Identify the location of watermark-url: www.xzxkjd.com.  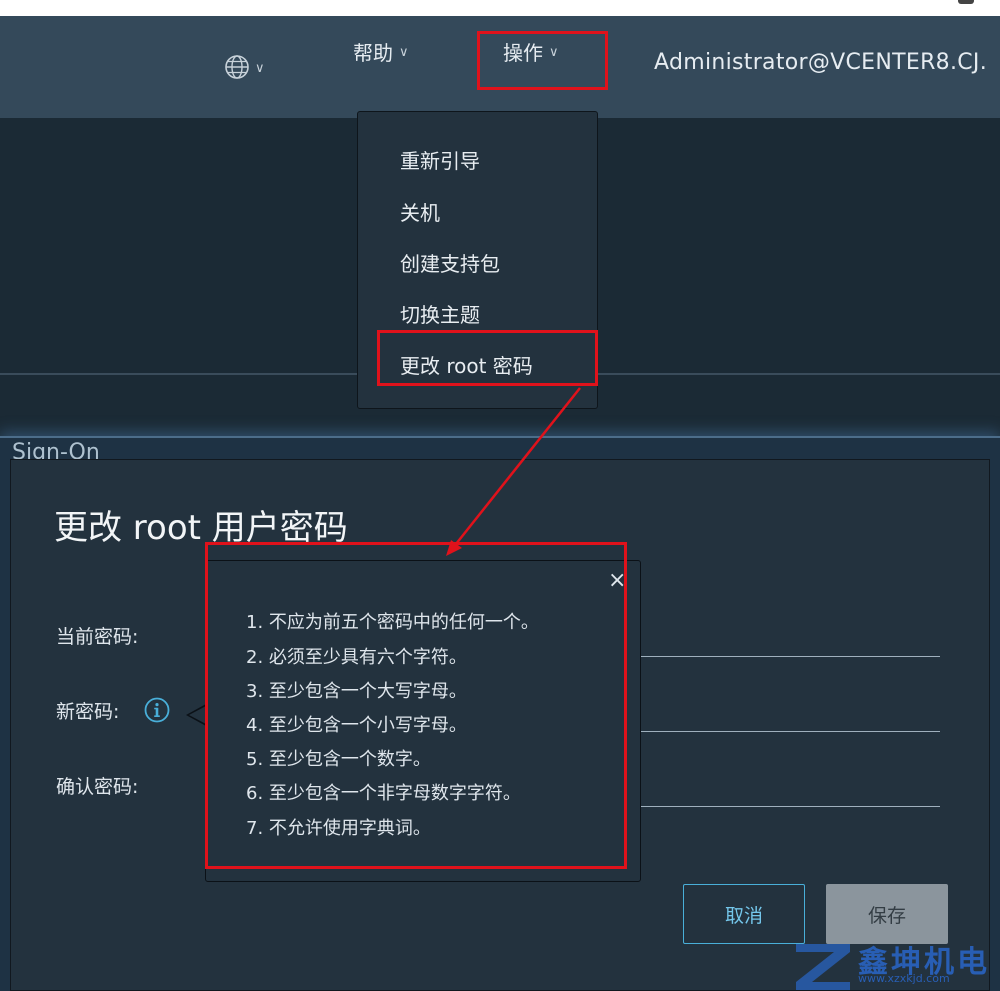
(904, 978).